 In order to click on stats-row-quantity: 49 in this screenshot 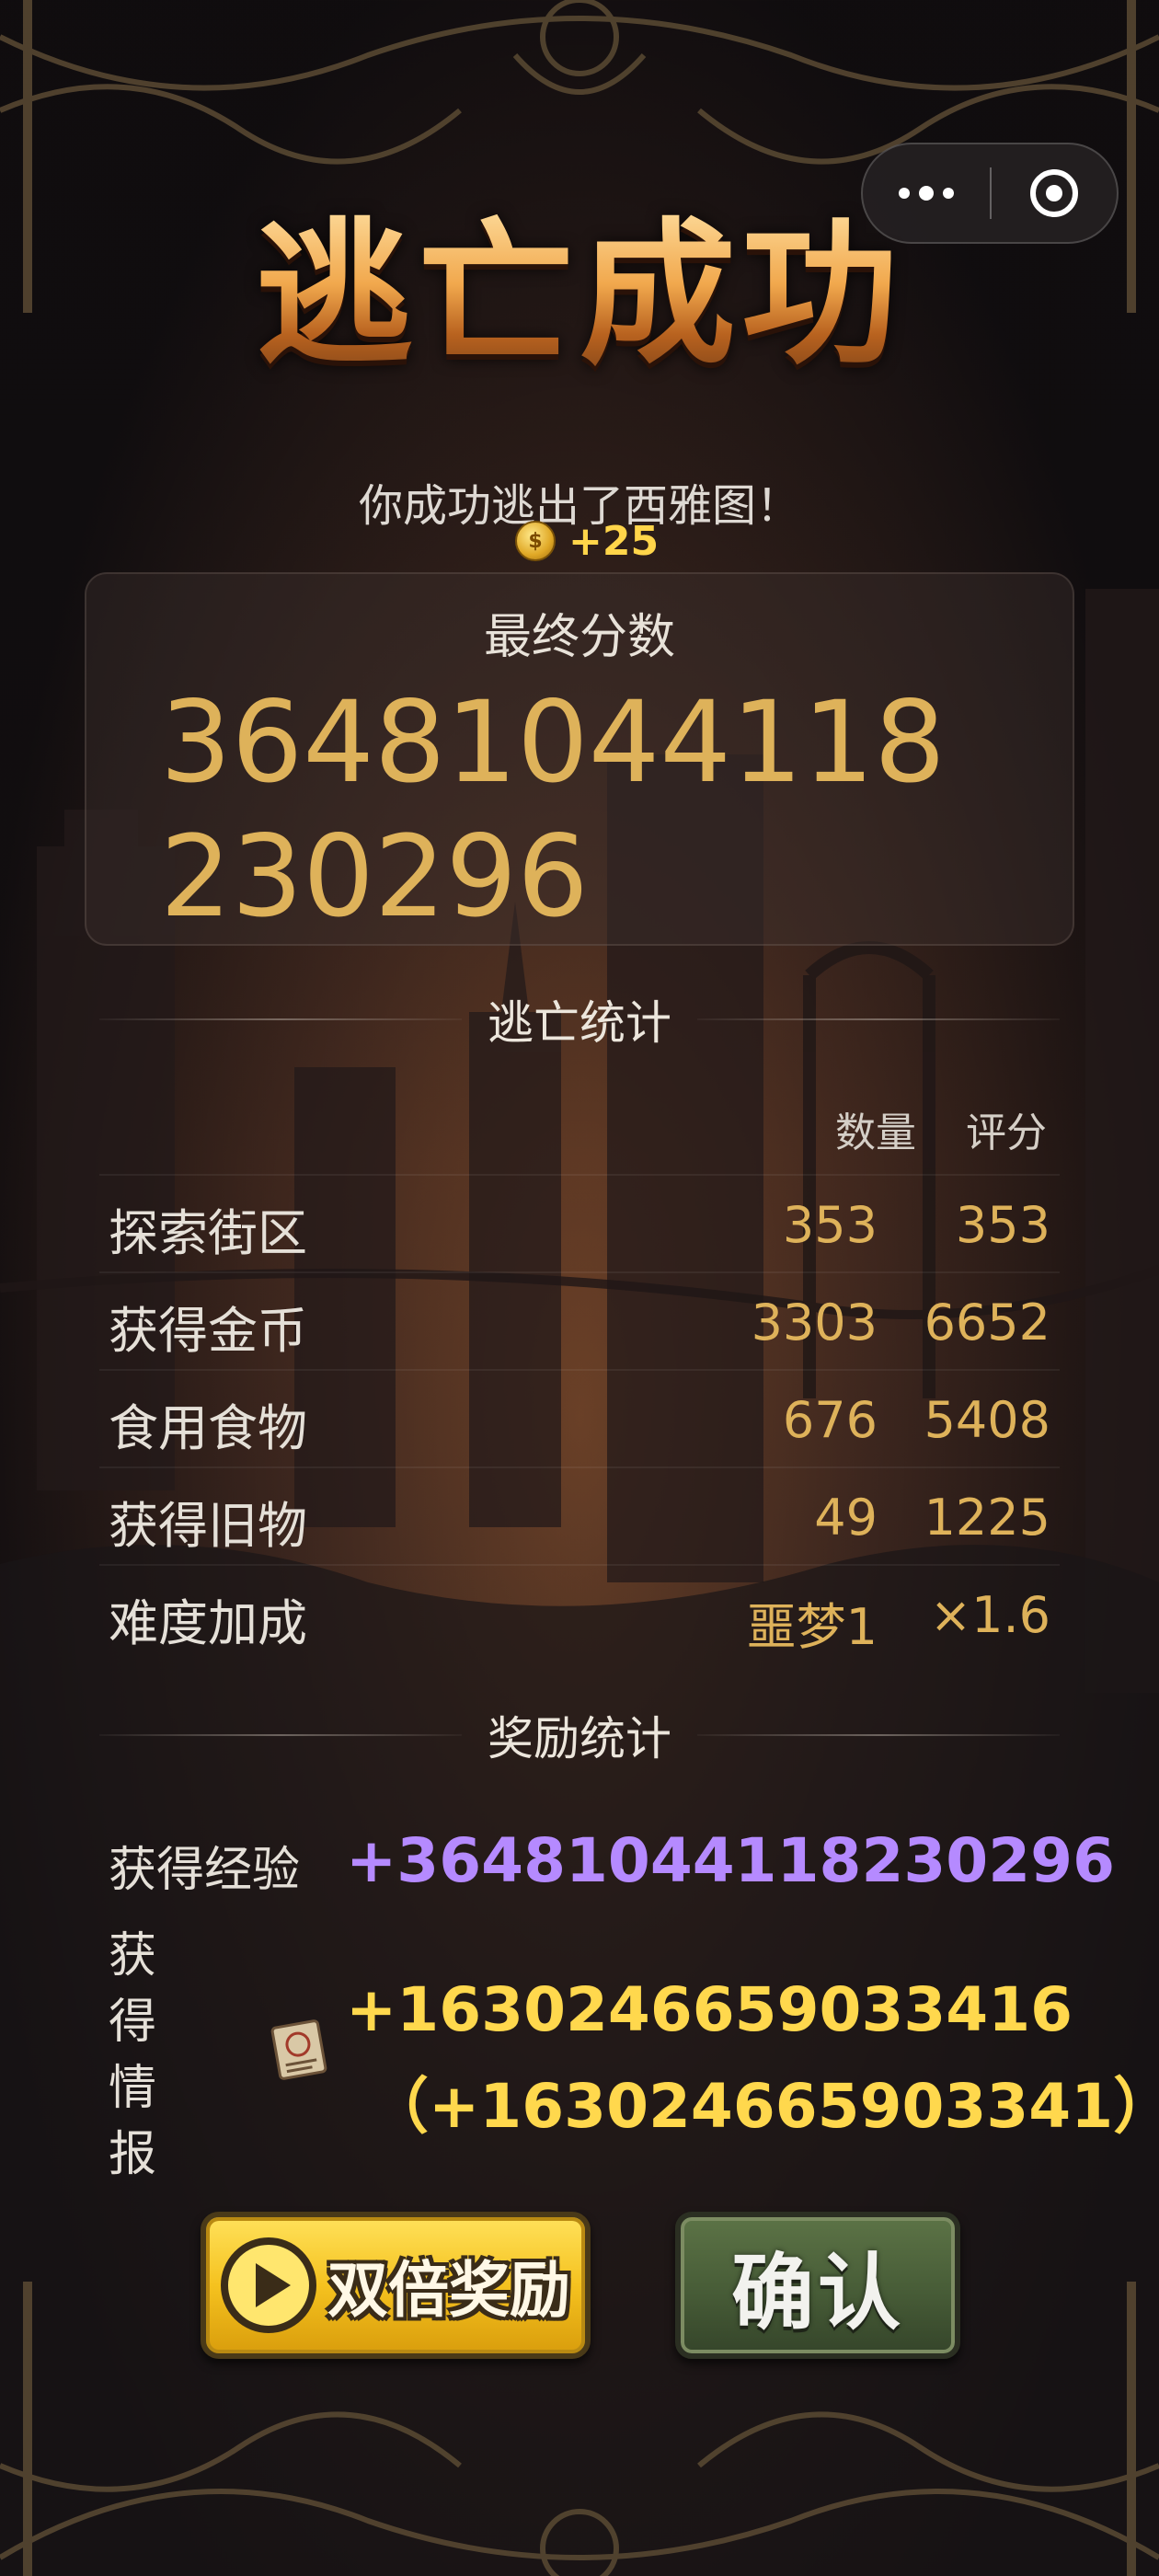, I will do `click(846, 1518)`.